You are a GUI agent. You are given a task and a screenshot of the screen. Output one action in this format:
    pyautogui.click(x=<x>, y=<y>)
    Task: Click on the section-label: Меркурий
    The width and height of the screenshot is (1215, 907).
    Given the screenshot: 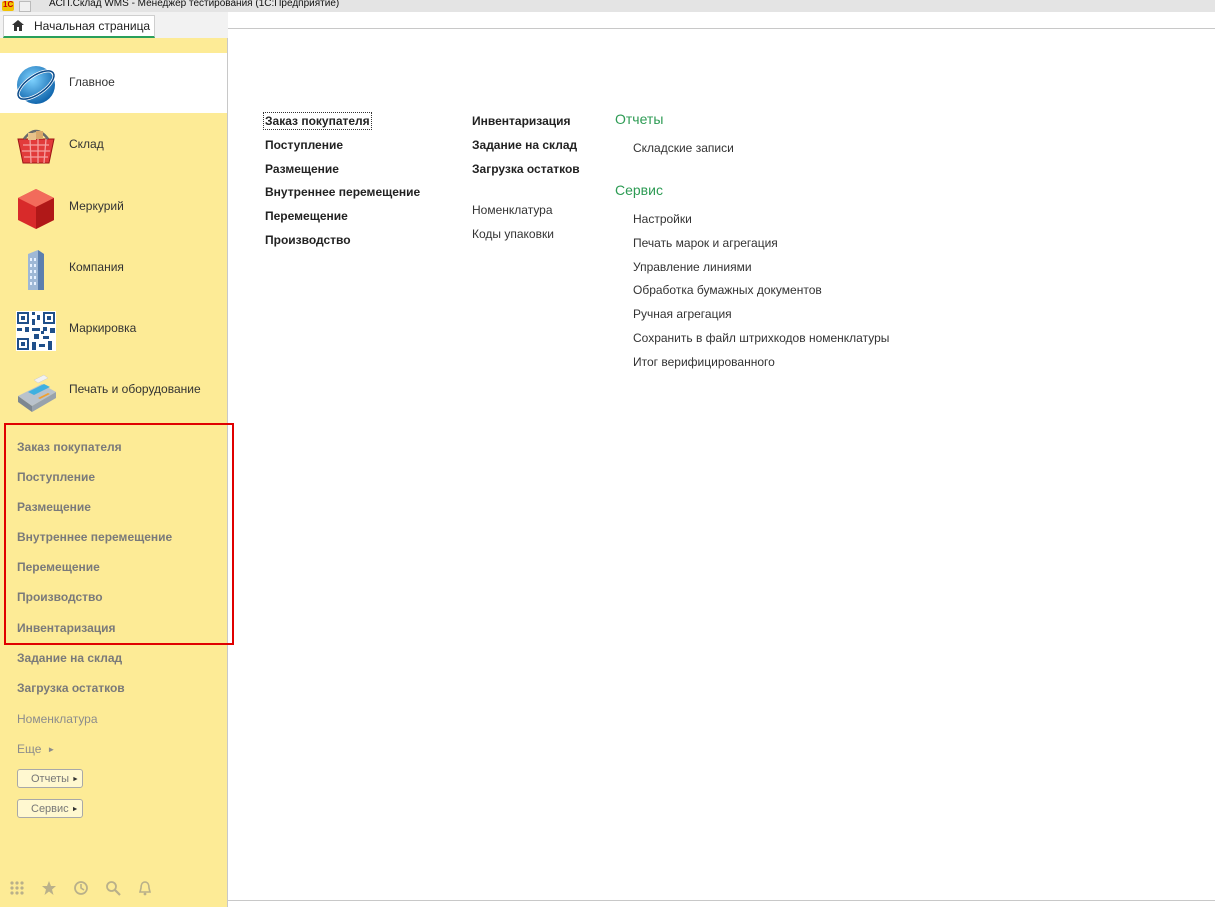 What is the action you would take?
    pyautogui.click(x=96, y=206)
    